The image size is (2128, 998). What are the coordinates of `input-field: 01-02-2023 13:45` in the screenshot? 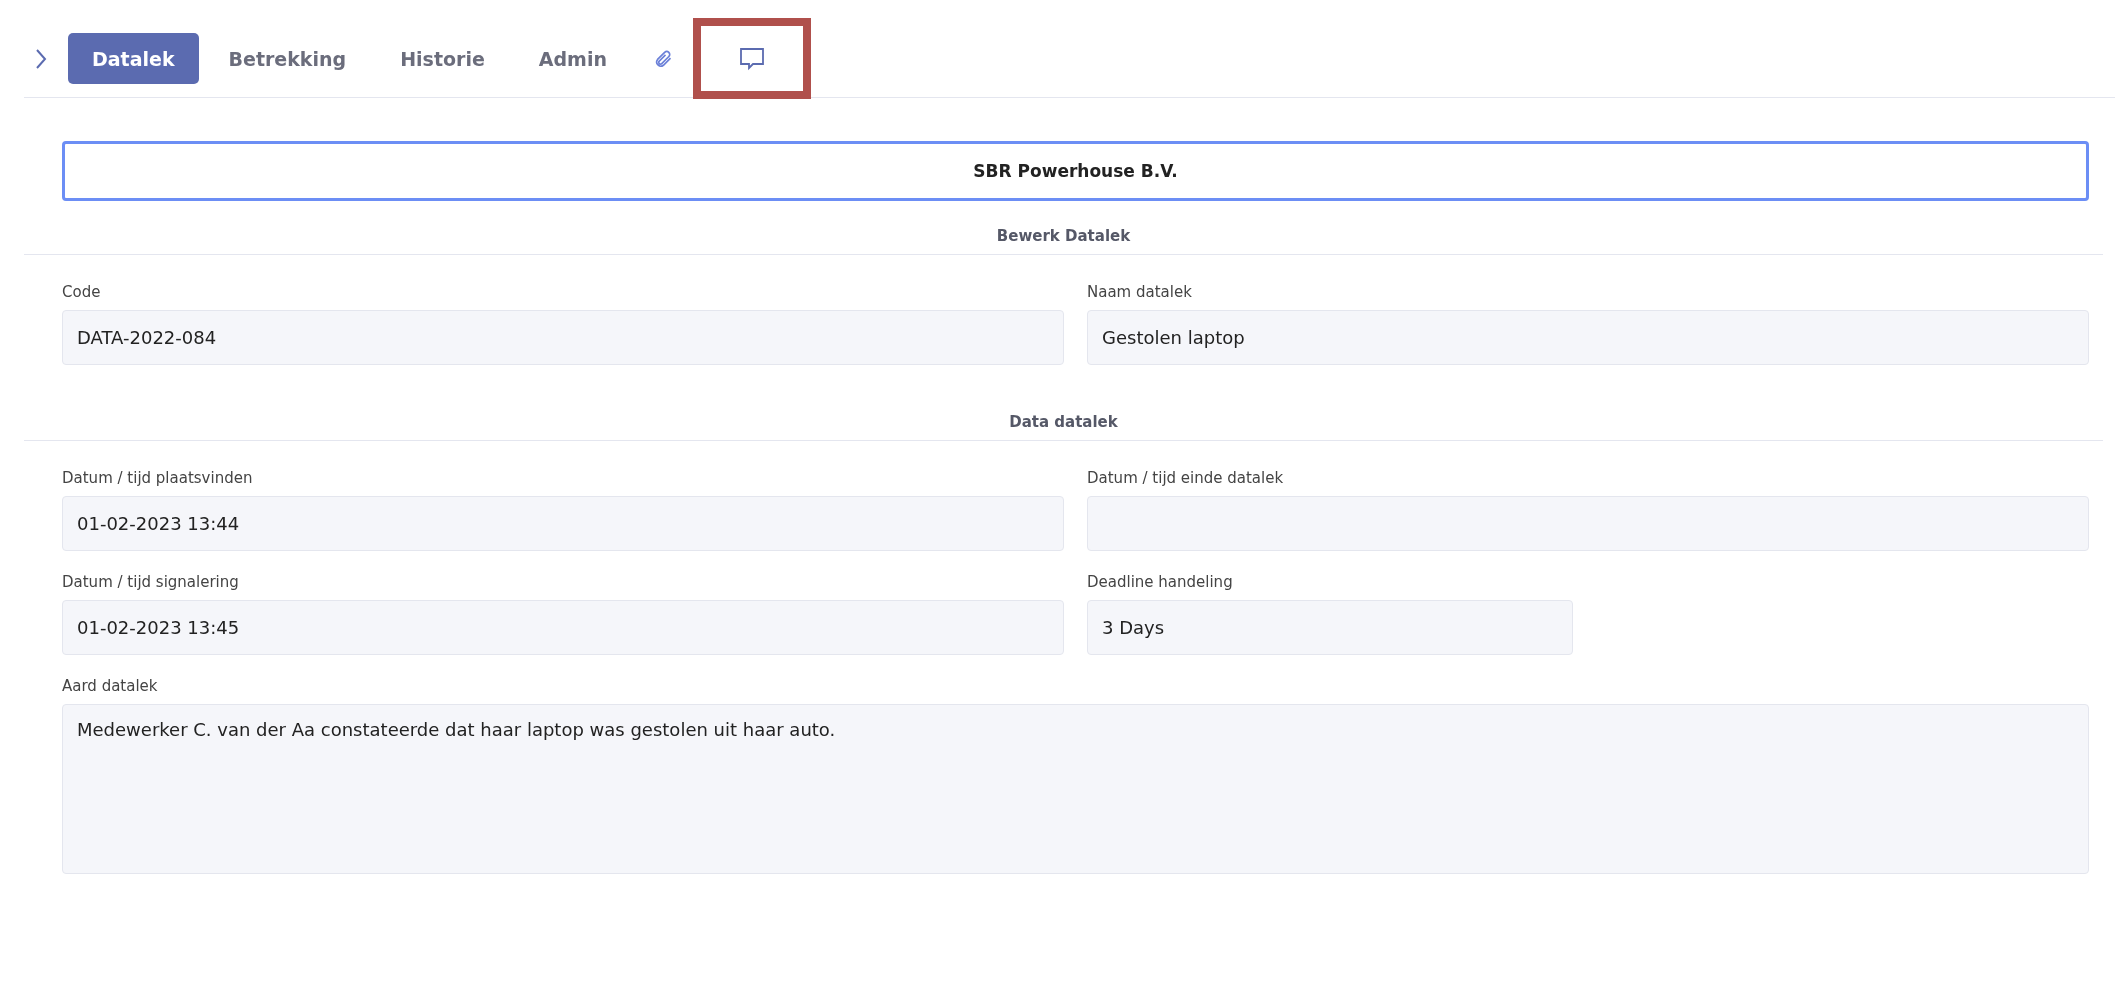 It's located at (563, 627).